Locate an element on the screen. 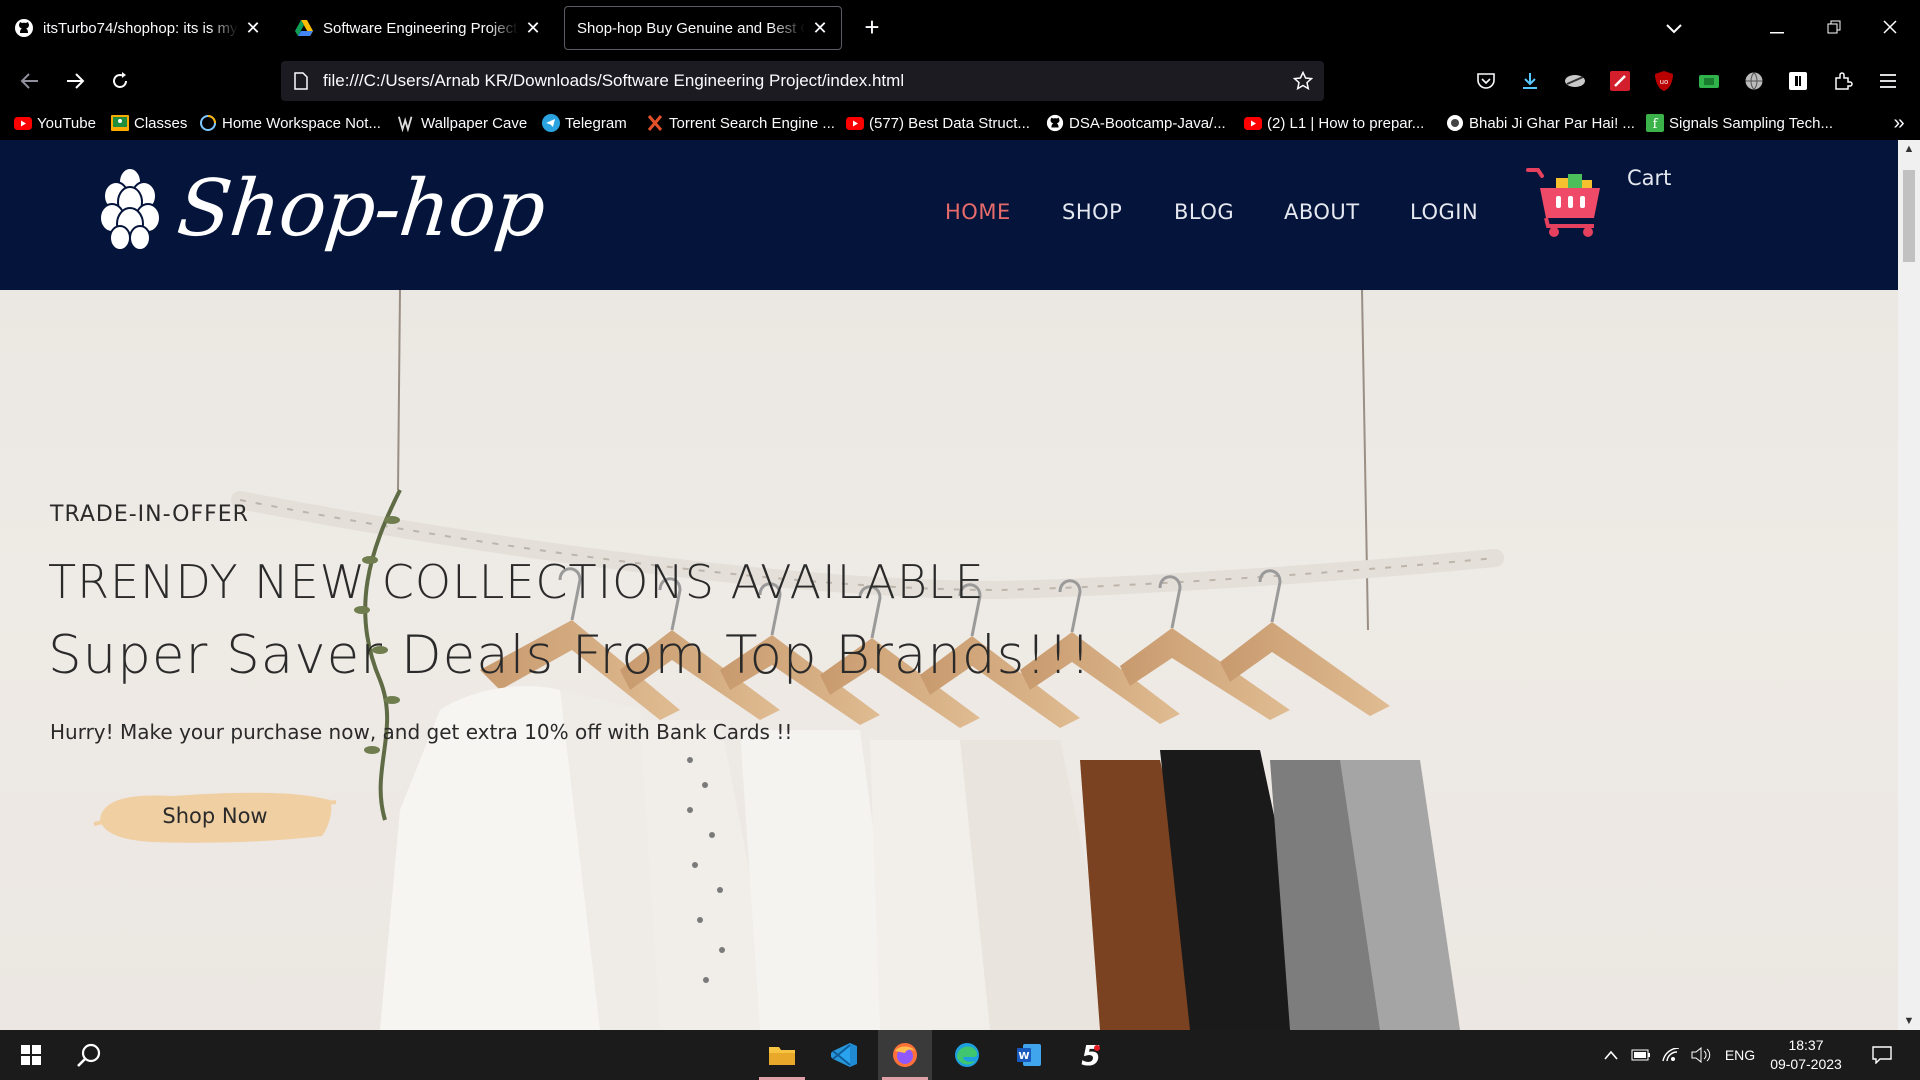 The image size is (1920, 1080). bookmark-star-icon is located at coordinates (1303, 81).